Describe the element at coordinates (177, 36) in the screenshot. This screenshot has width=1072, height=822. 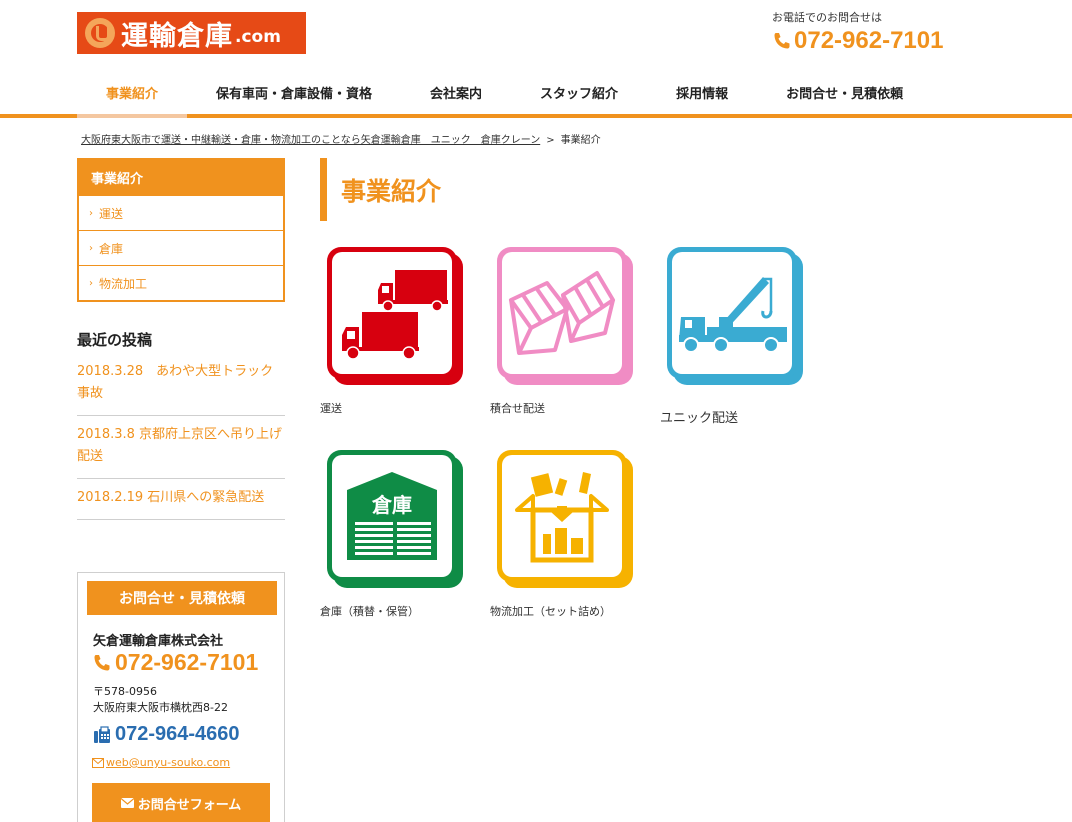
I see `logo-text: 運輸倉庫` at that location.